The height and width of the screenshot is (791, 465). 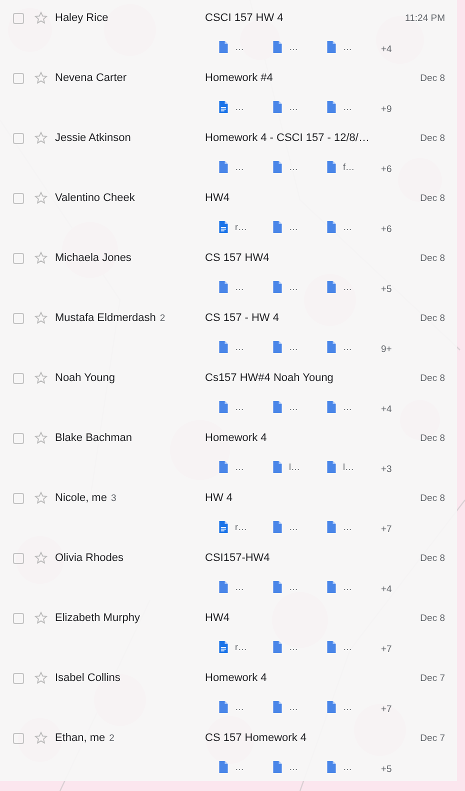 I want to click on thread-count: 2, so click(x=111, y=738).